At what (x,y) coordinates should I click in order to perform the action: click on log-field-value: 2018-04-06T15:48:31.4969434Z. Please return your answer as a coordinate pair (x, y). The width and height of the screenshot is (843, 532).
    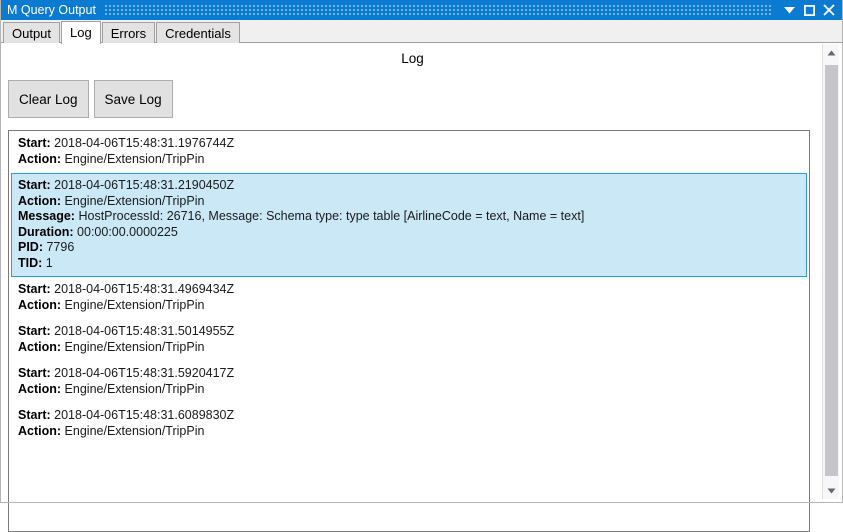
    Looking at the image, I should click on (144, 289).